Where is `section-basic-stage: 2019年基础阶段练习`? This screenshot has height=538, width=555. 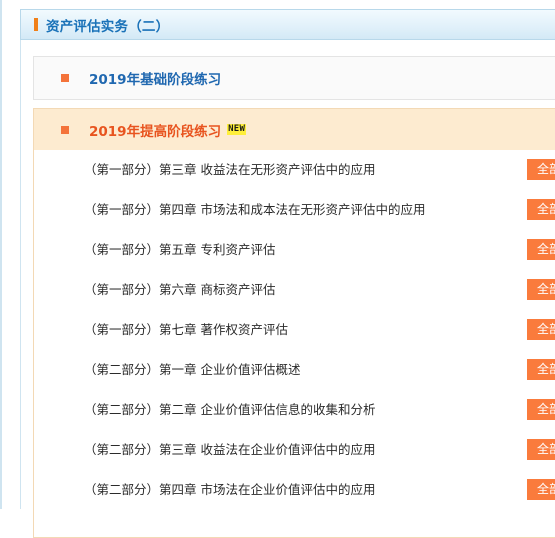 section-basic-stage: 2019年基础阶段练习 is located at coordinates (294, 78).